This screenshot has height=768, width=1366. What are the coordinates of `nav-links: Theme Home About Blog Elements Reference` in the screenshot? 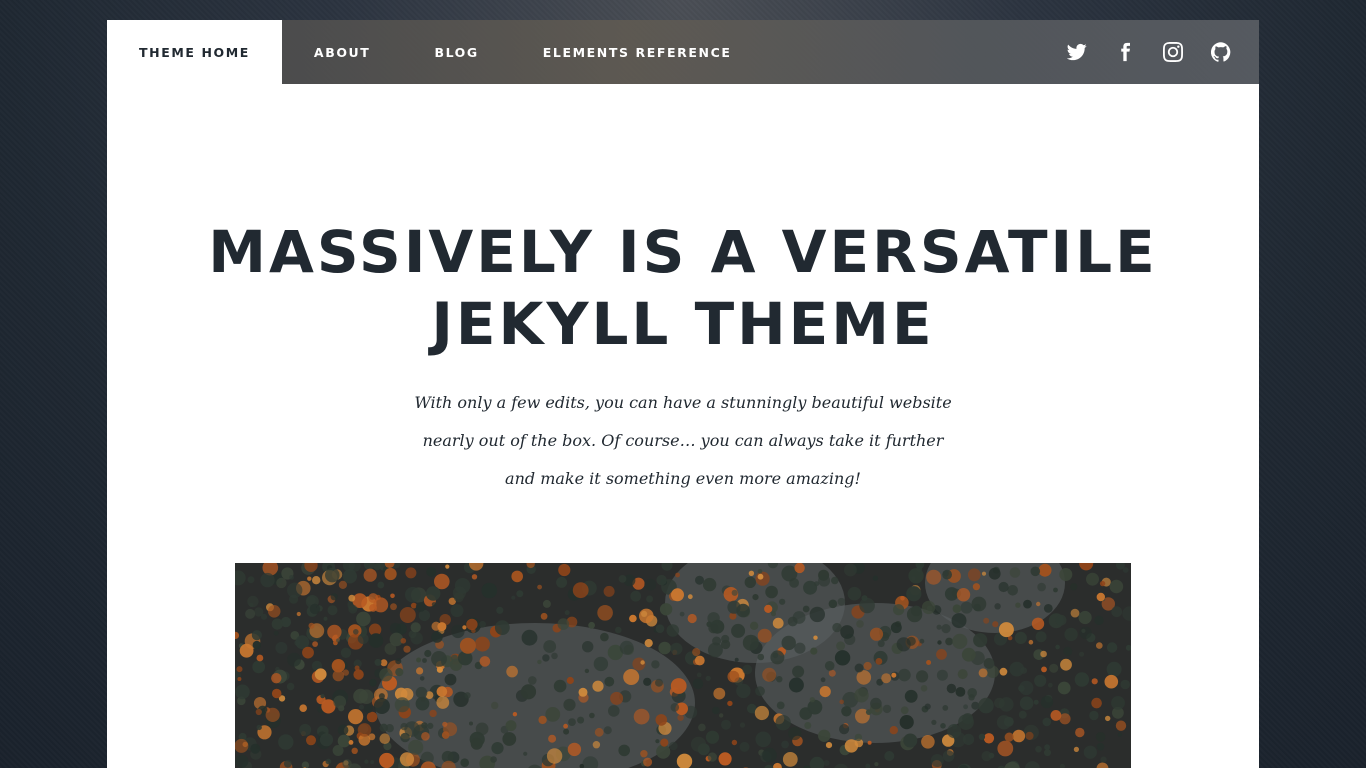 It's located at (435, 52).